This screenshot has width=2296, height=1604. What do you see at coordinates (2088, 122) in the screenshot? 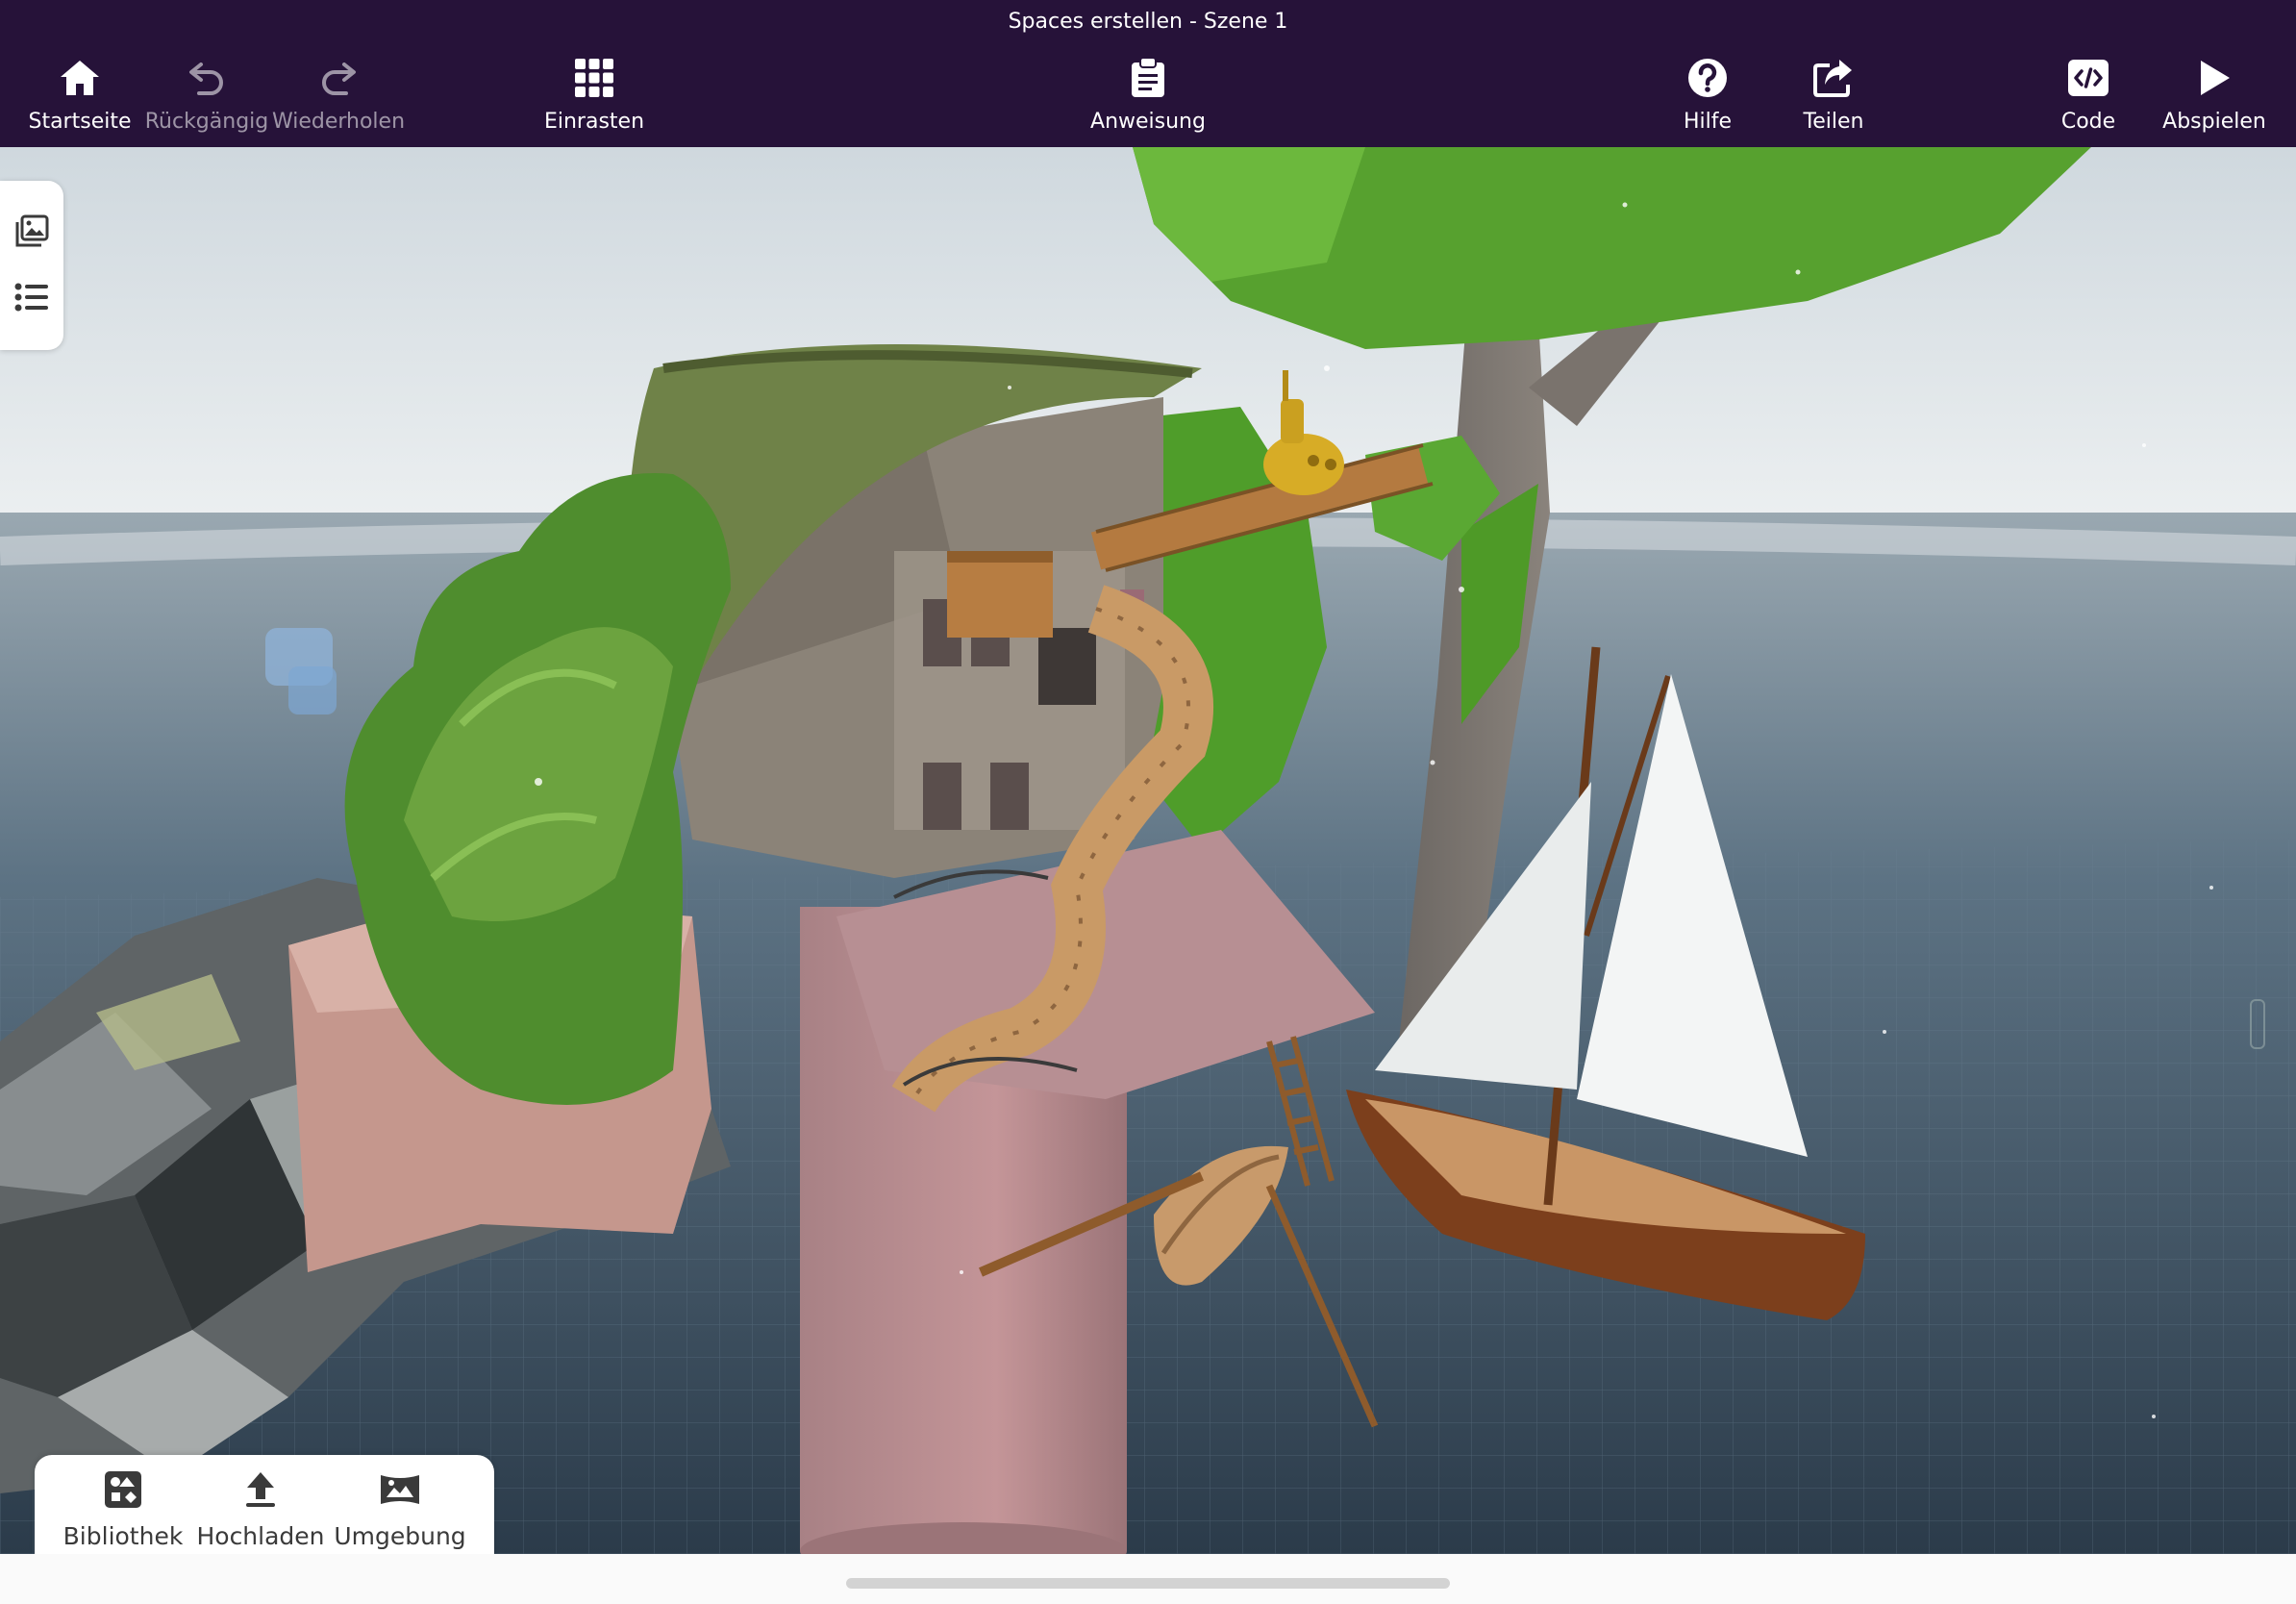
I see `code-label: Code` at bounding box center [2088, 122].